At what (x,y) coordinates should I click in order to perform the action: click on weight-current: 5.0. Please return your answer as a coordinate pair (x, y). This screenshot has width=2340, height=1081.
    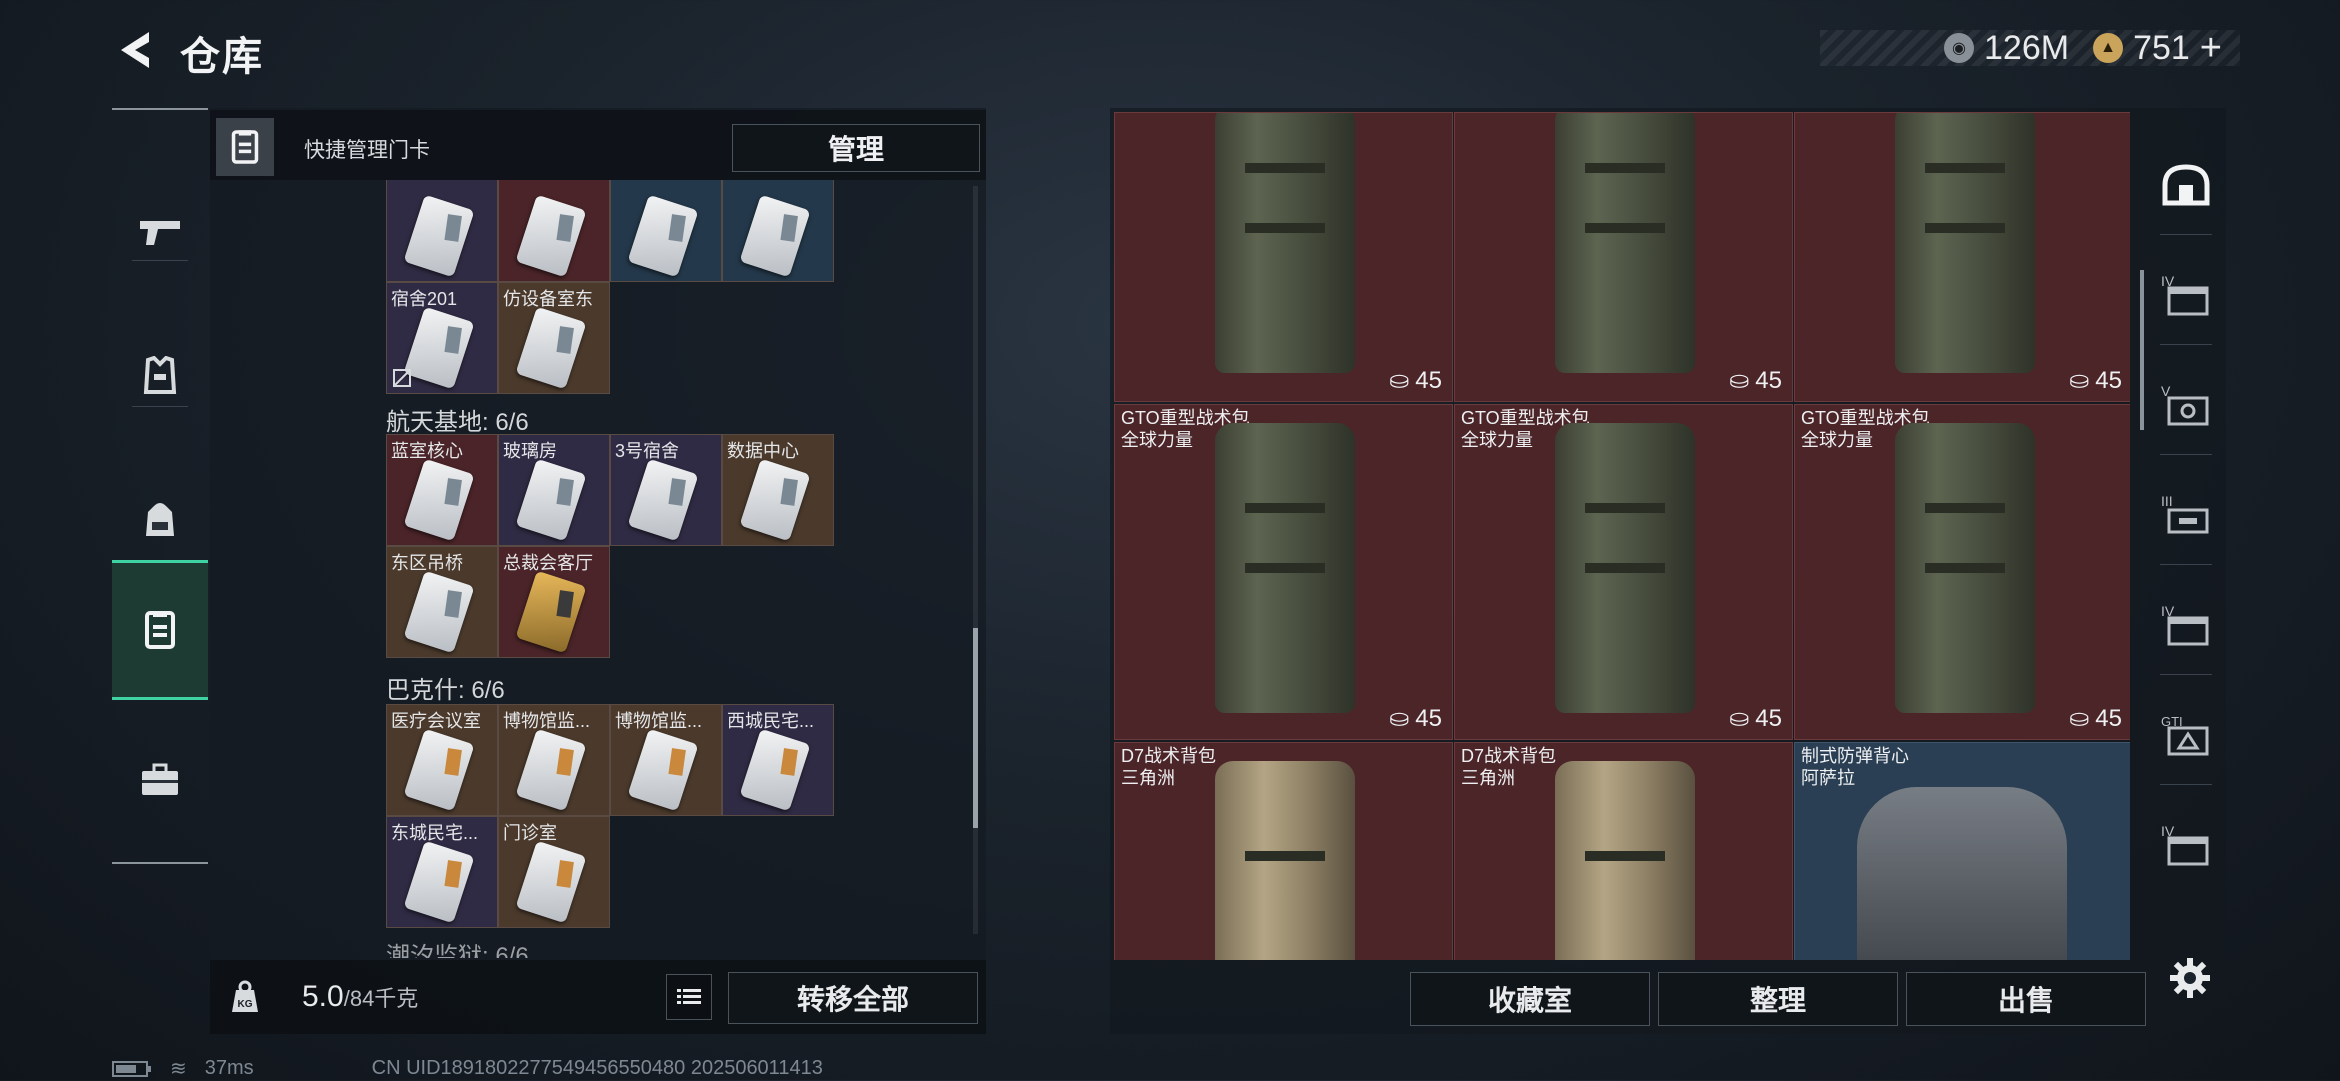
    Looking at the image, I should click on (323, 996).